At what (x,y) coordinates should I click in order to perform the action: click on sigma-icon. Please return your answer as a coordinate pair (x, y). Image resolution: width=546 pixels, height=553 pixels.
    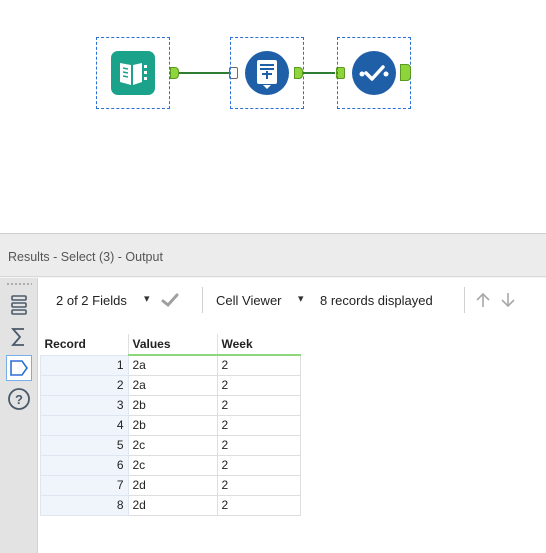
    Looking at the image, I should click on (19, 337).